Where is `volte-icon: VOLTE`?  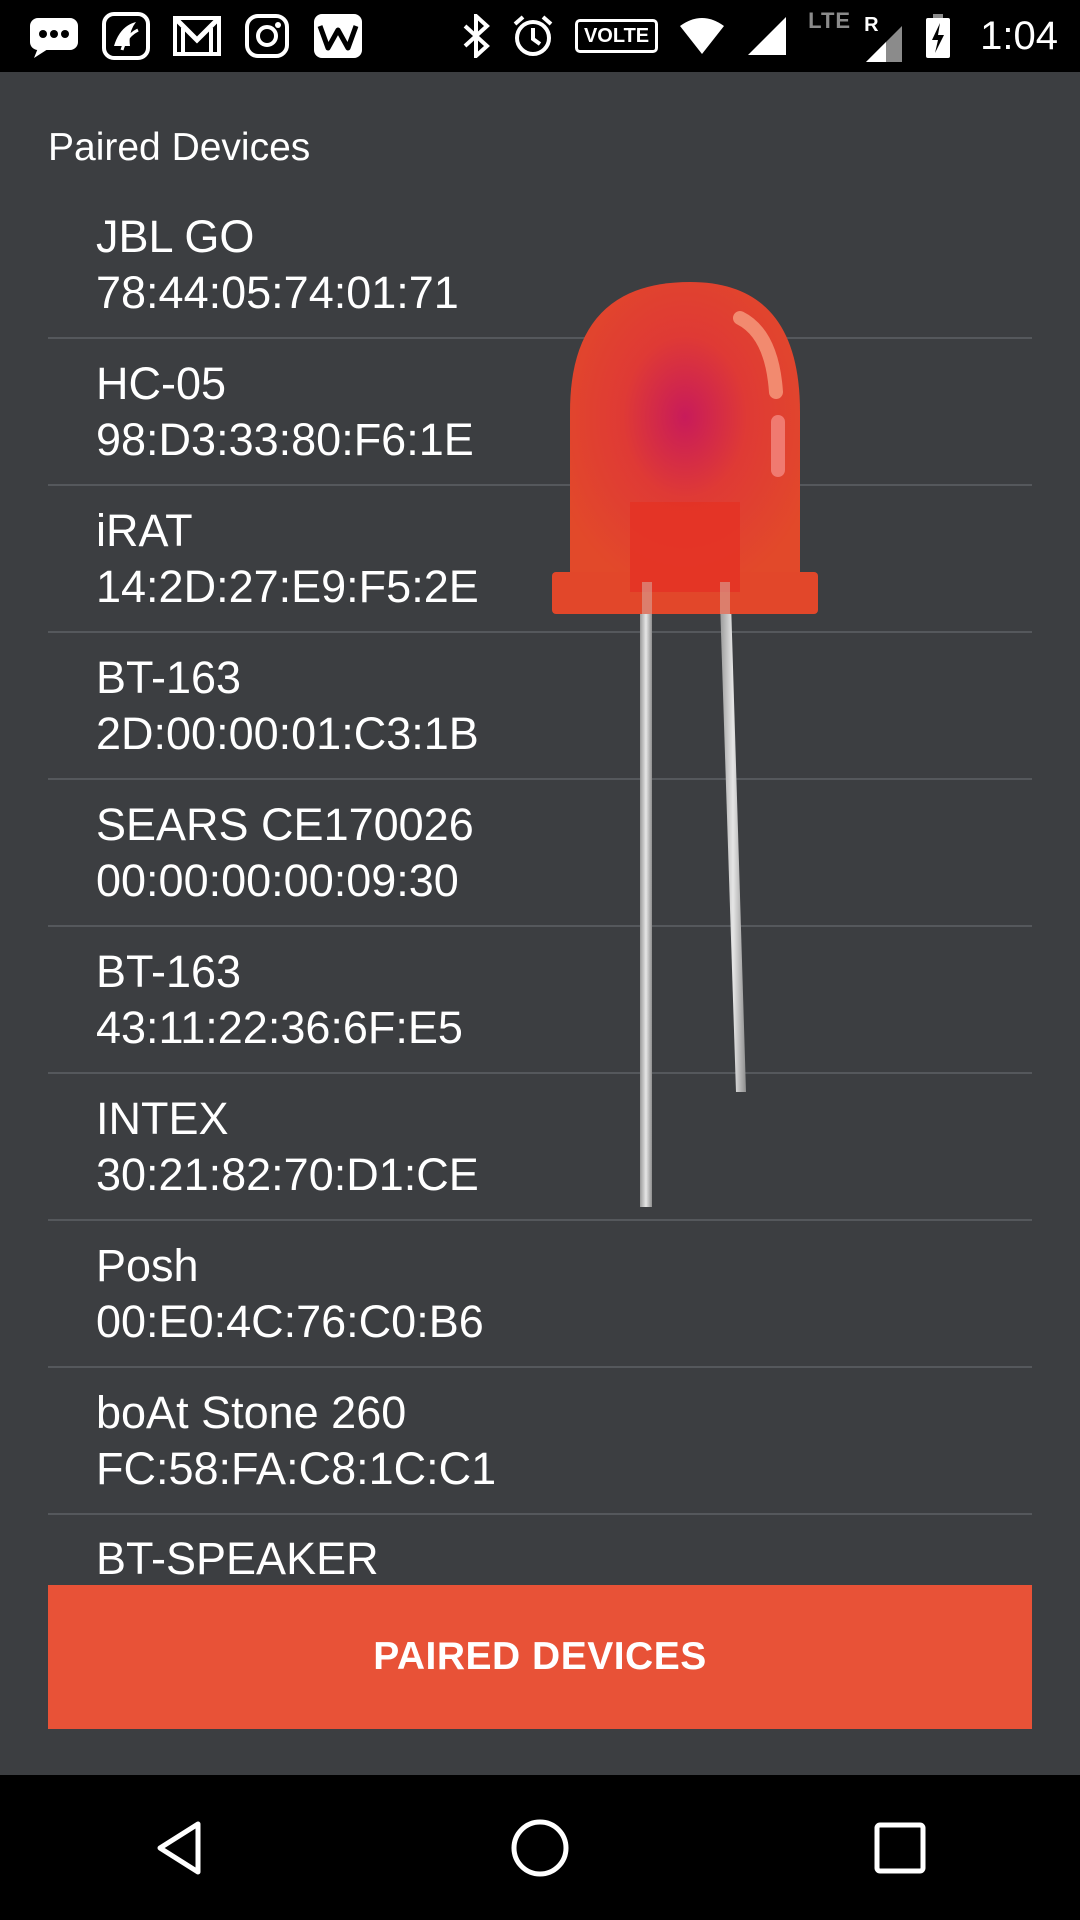
volte-icon: VOLTE is located at coordinates (616, 36).